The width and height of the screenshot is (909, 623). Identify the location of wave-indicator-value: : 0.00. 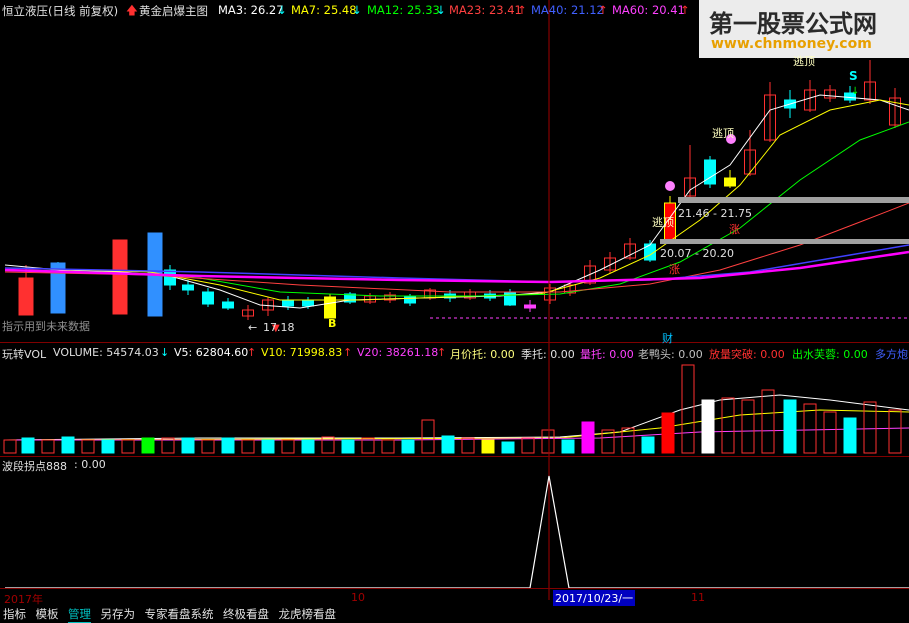
(90, 464).